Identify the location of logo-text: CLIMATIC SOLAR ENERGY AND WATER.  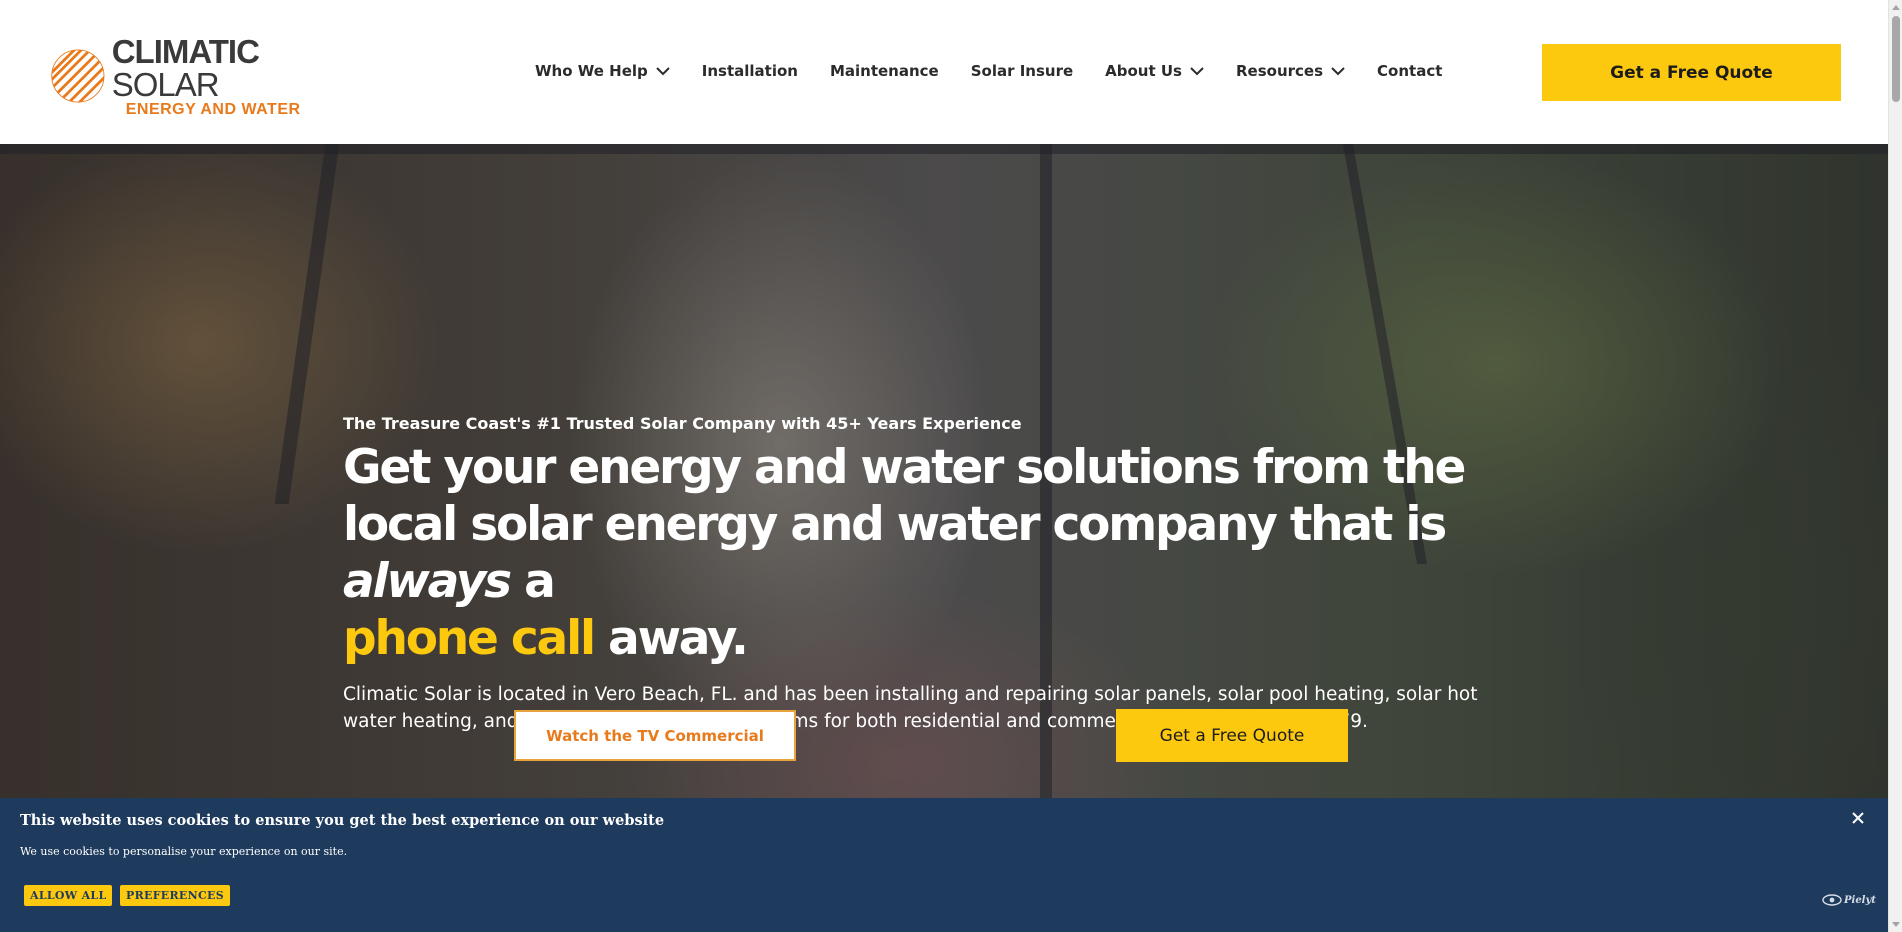
(226, 76).